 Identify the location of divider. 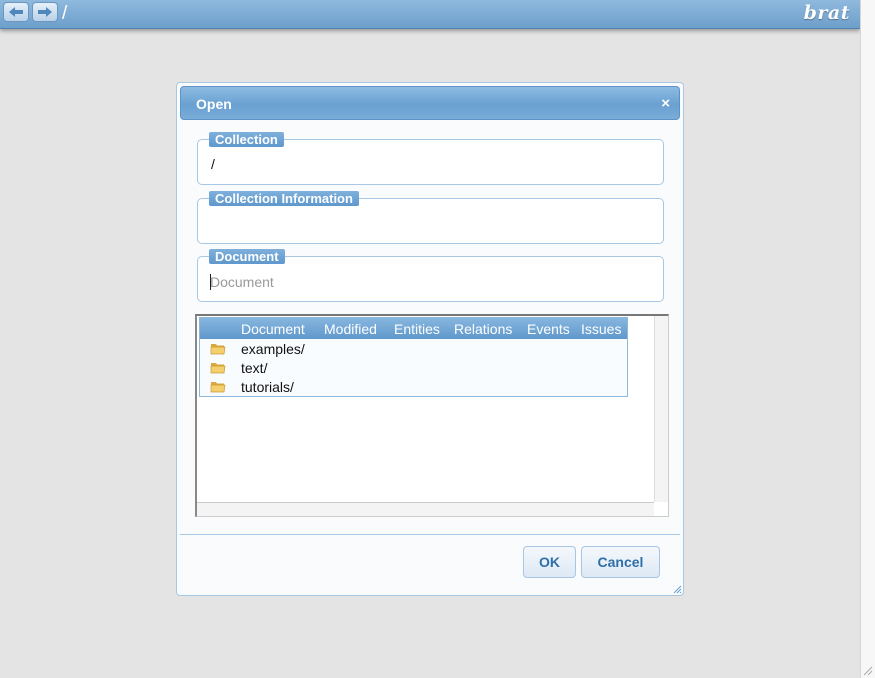
(430, 534).